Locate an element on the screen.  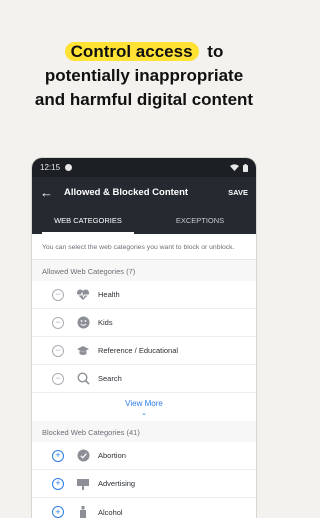
tab-bar: WEB CATEGORIES EXCEPTIONS is located at coordinates (144, 220).